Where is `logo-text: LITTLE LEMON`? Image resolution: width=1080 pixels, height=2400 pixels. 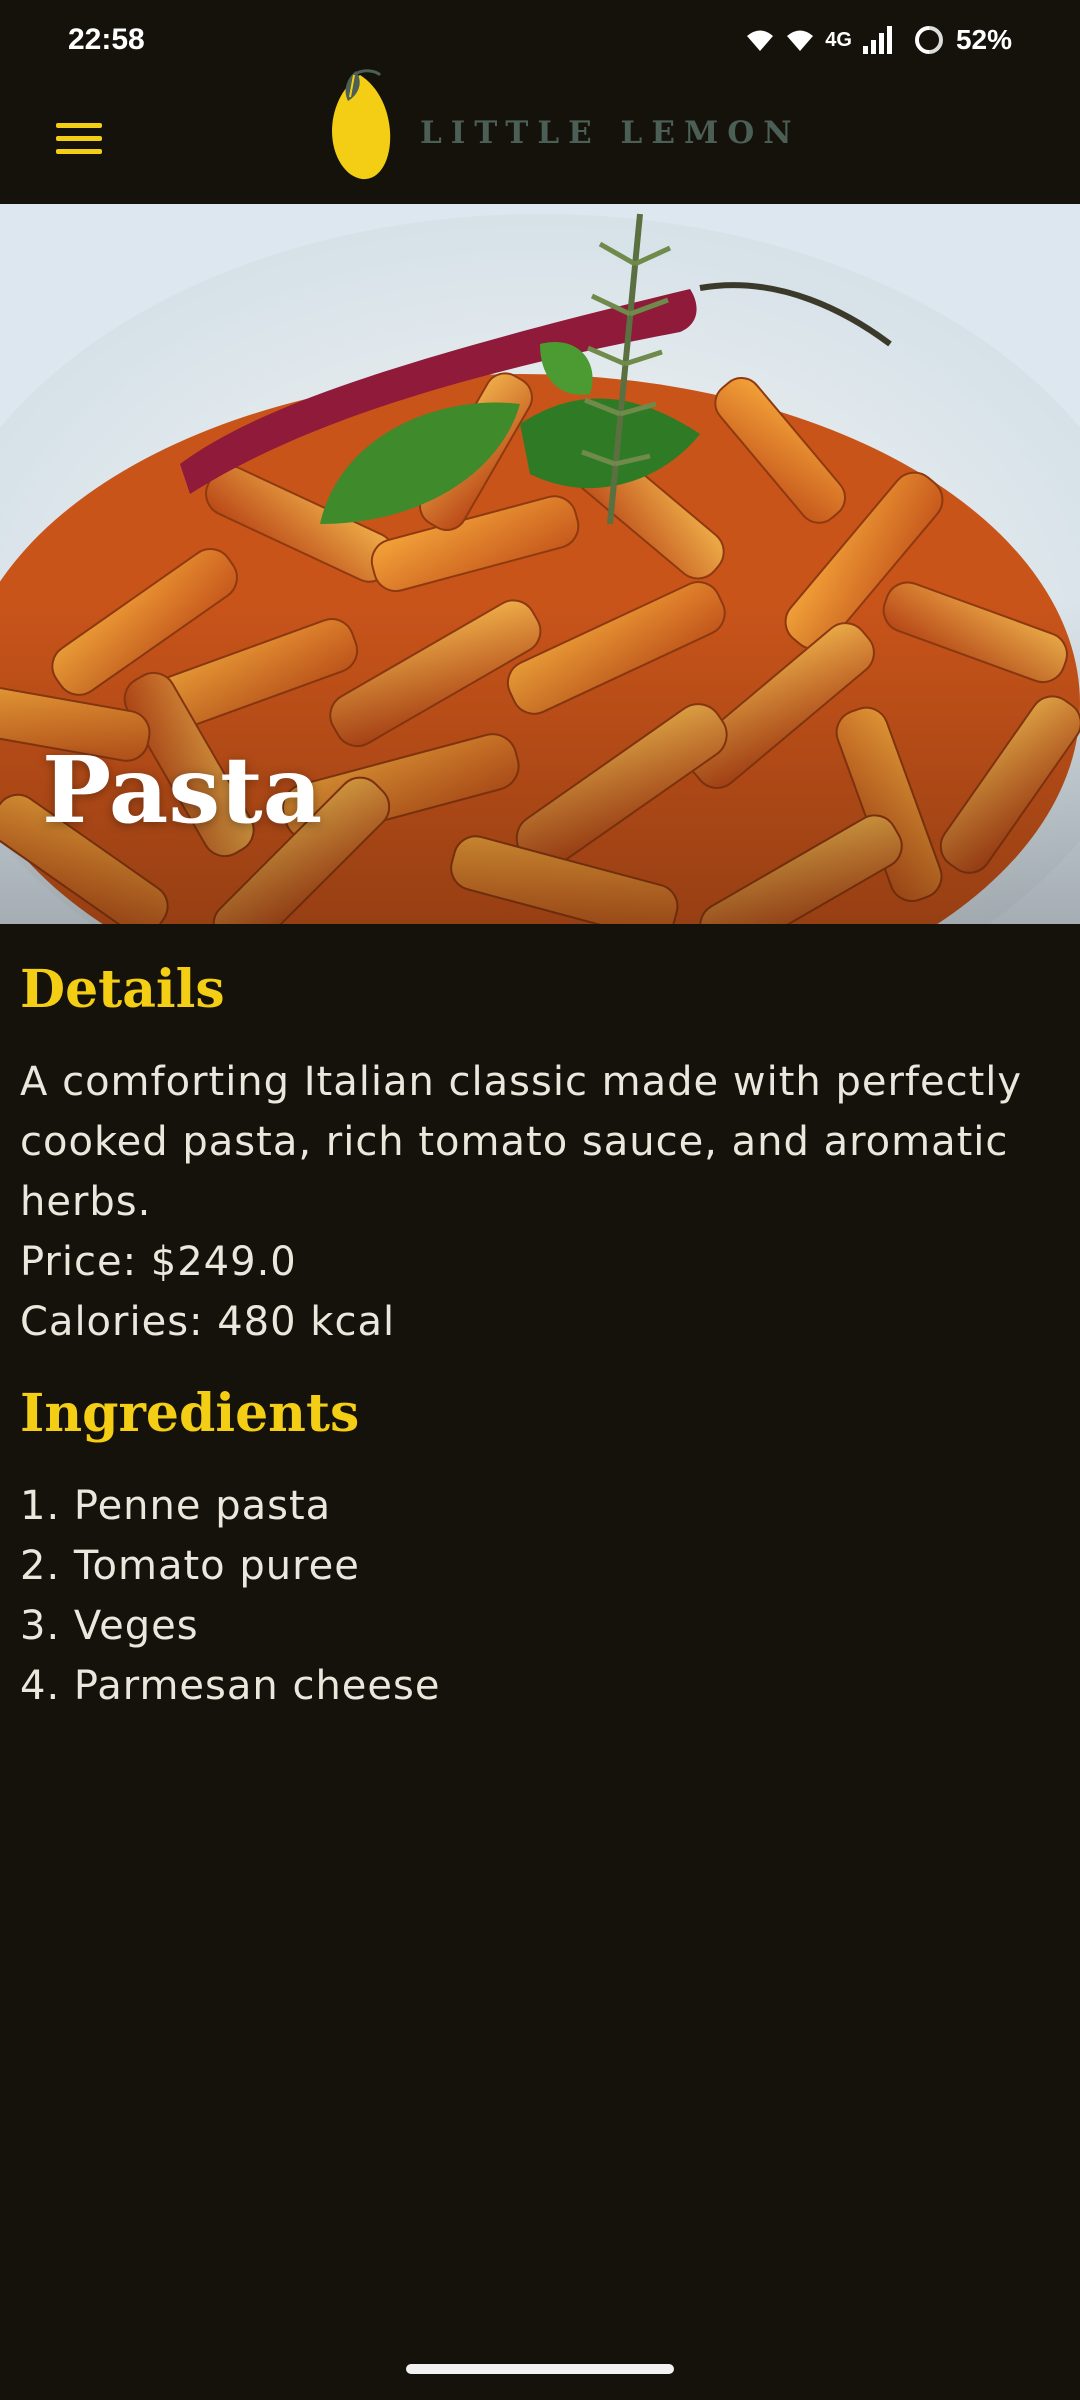
logo-text: LITTLE LEMON is located at coordinates (610, 133).